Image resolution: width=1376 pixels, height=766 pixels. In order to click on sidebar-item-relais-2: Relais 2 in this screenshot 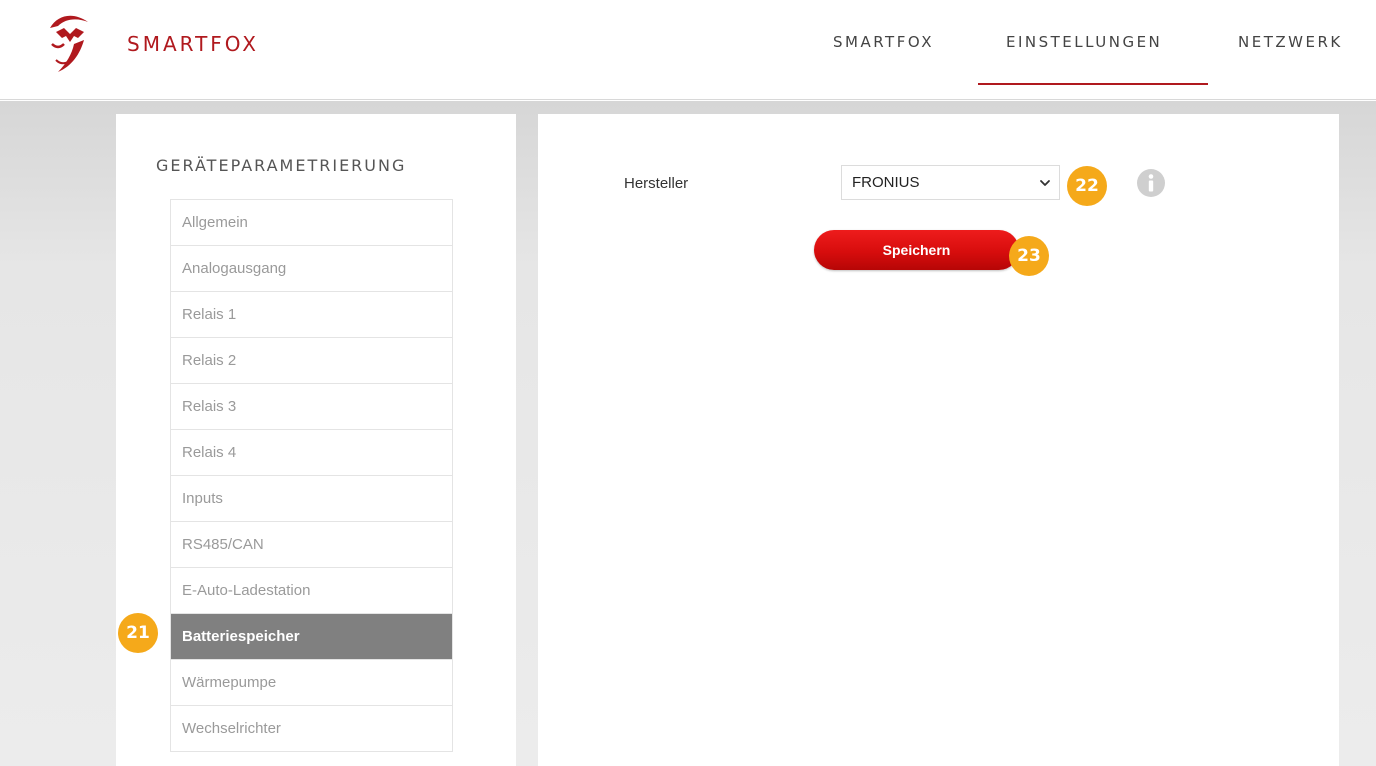, I will do `click(311, 361)`.